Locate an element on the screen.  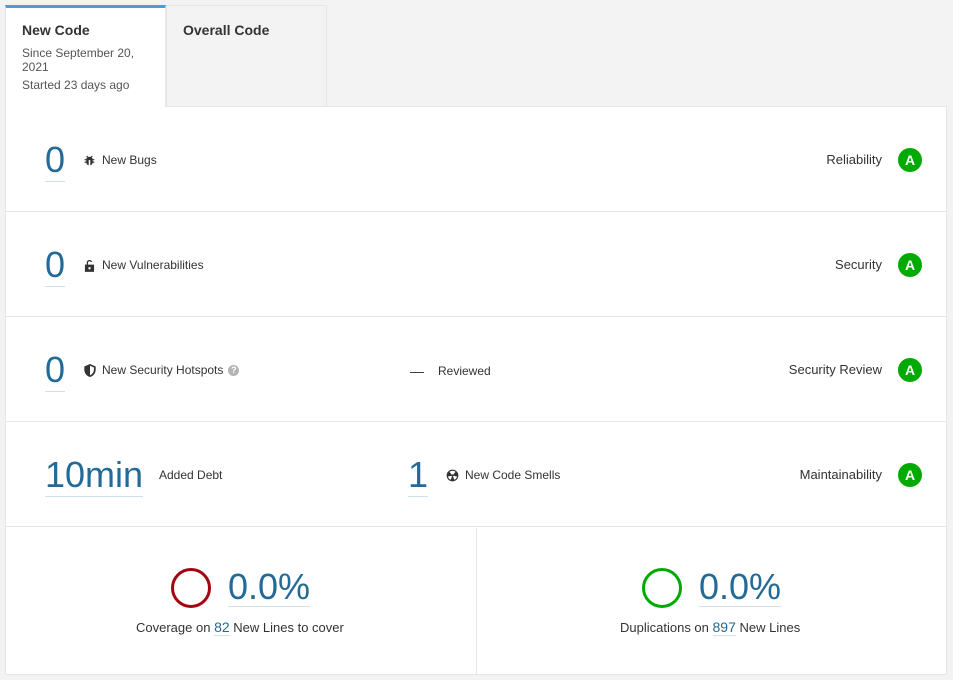
duplications-caption: Duplications on 897 New Lines is located at coordinates (710, 627).